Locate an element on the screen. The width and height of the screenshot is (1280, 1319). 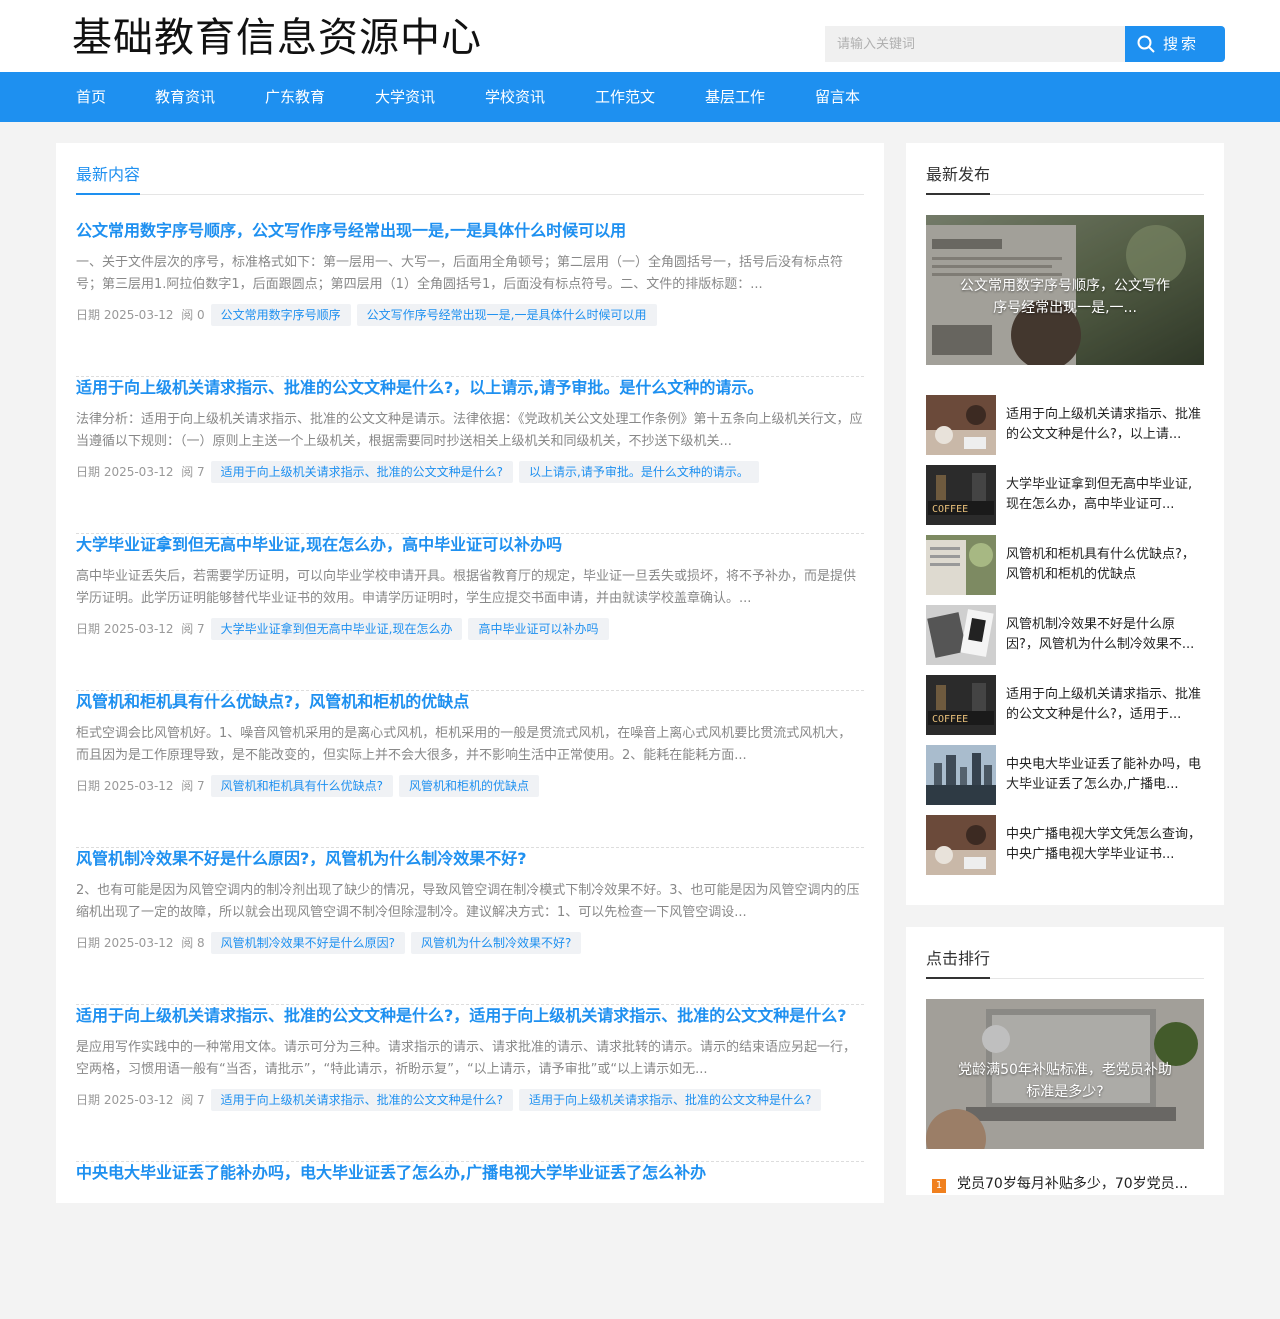
nav-guangdong-education: 广东教育 is located at coordinates (295, 97).